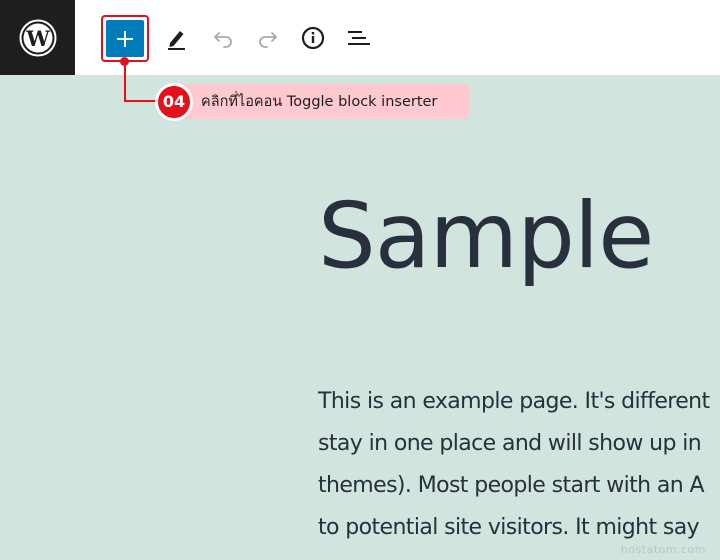  I want to click on plus-icon, so click(125, 38).